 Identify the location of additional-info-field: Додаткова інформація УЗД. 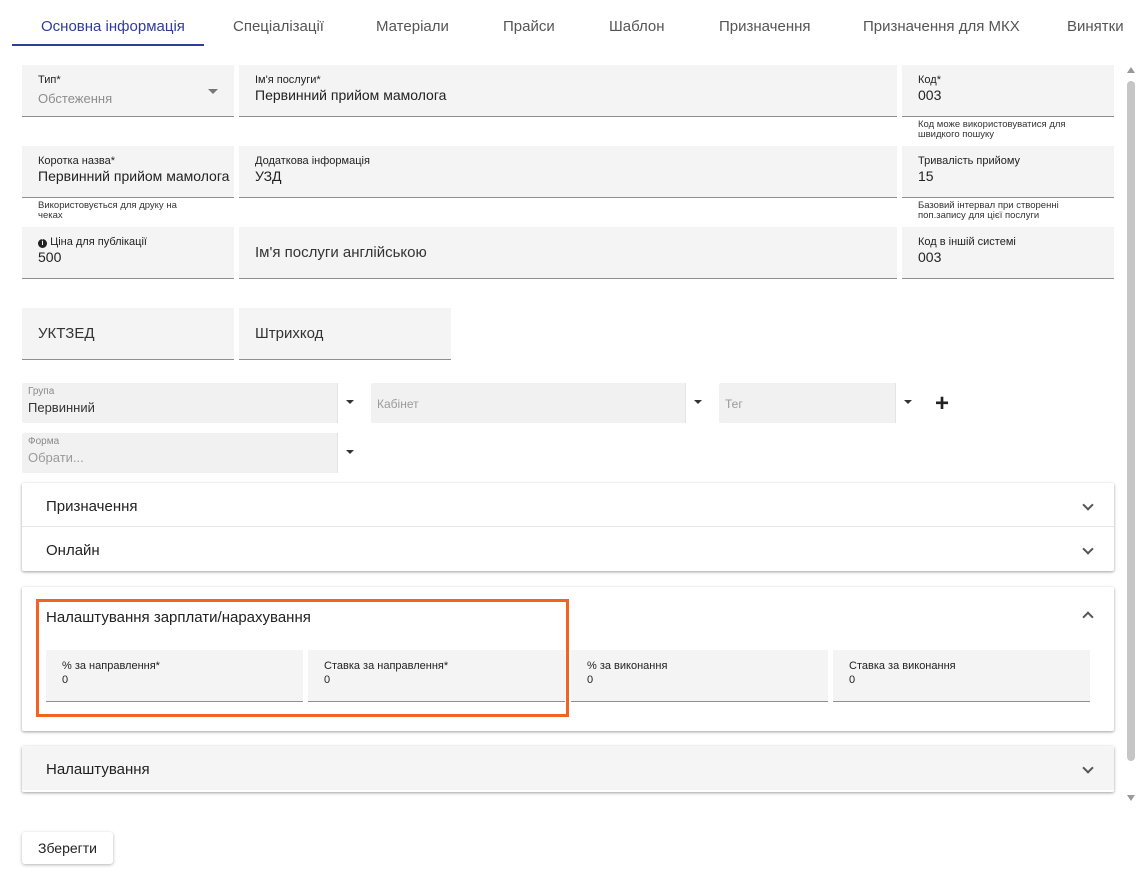
(568, 172).